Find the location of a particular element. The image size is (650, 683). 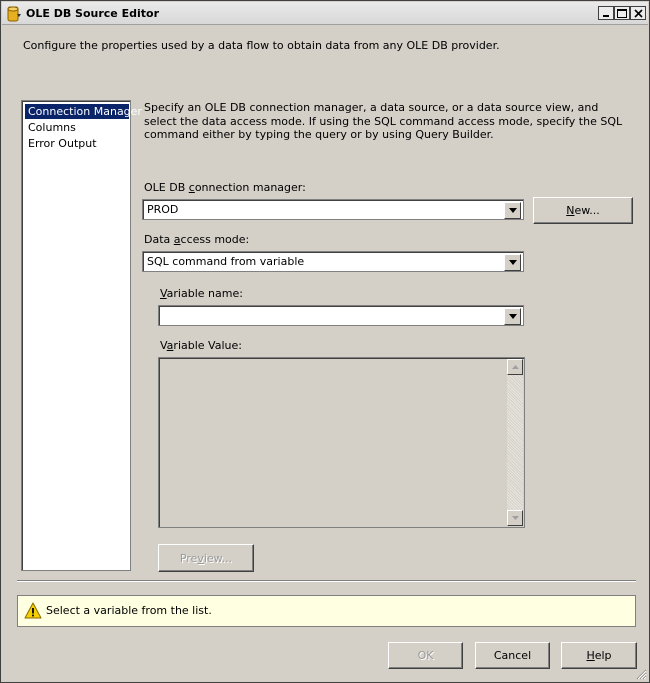

variable-value-label-part: V is located at coordinates (163, 345).